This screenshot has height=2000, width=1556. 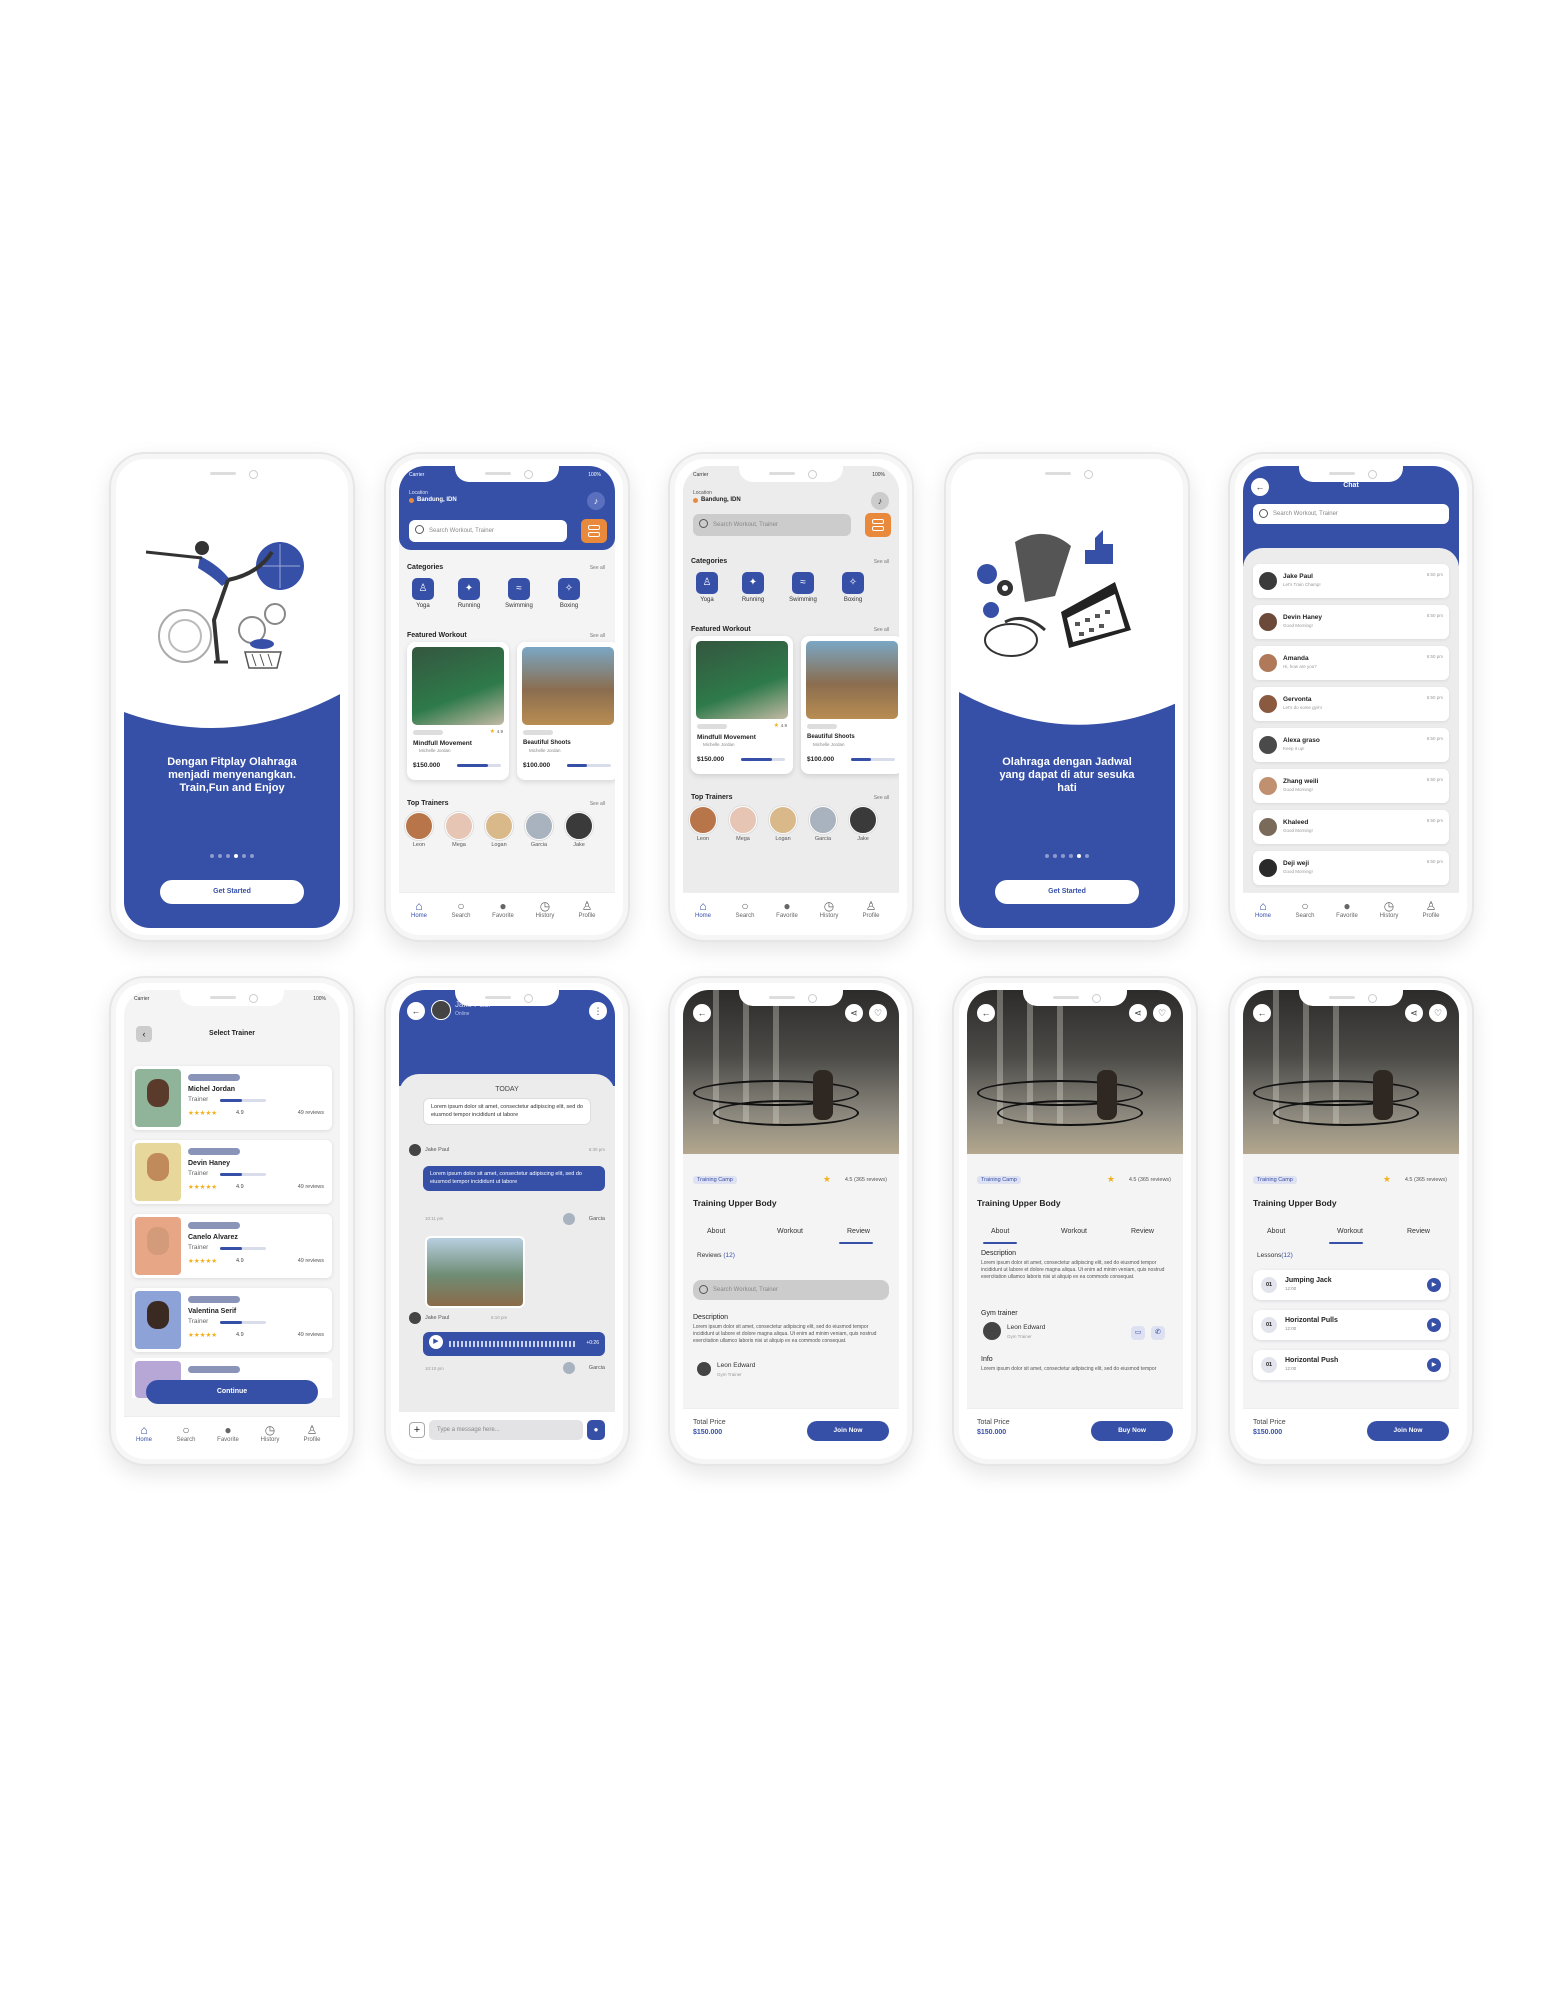 What do you see at coordinates (597, 636) in the screenshot?
I see `featured-see-all: See all` at bounding box center [597, 636].